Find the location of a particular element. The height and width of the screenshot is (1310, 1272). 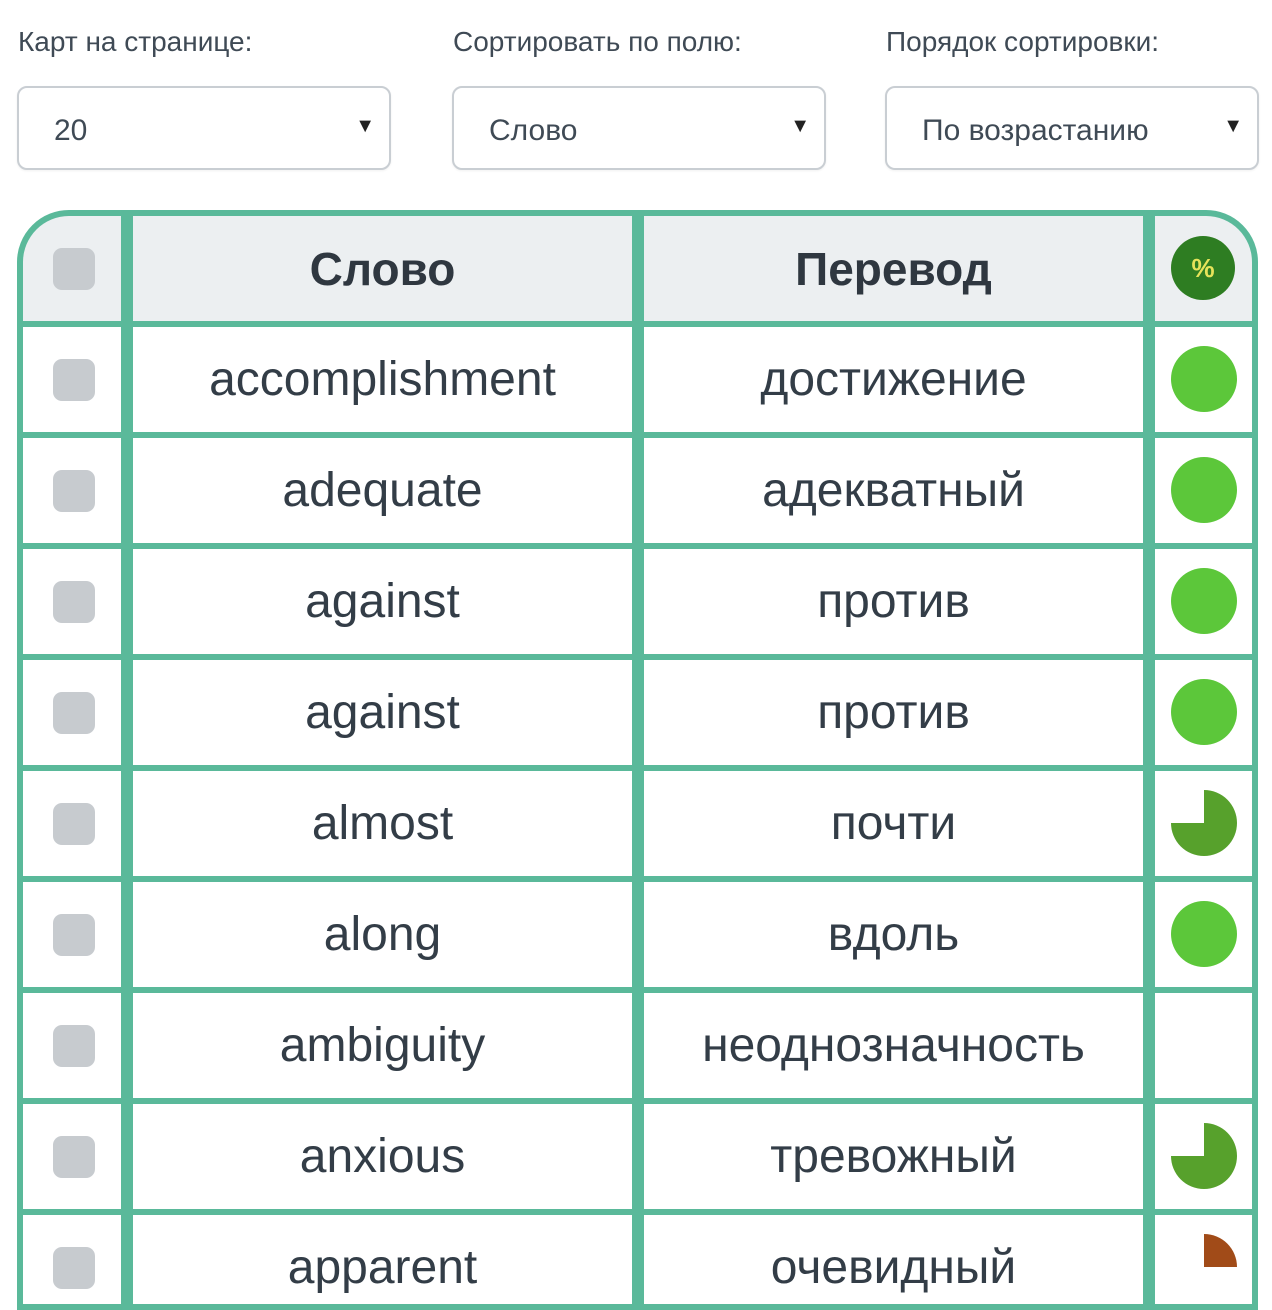

word-text: adequate is located at coordinates (382, 490).